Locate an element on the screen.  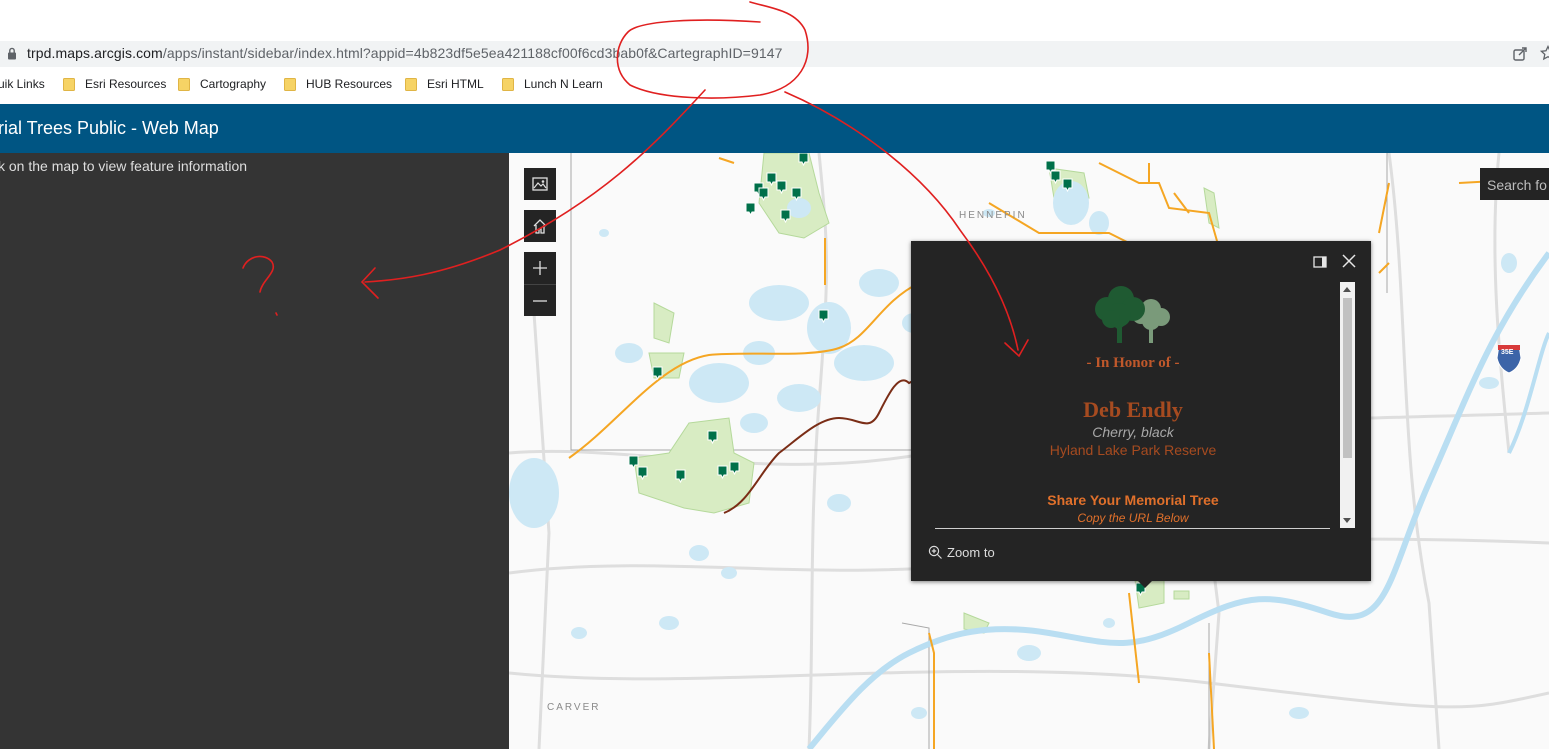
sidebar-hint: k on the map to view feature information is located at coordinates (124, 166).